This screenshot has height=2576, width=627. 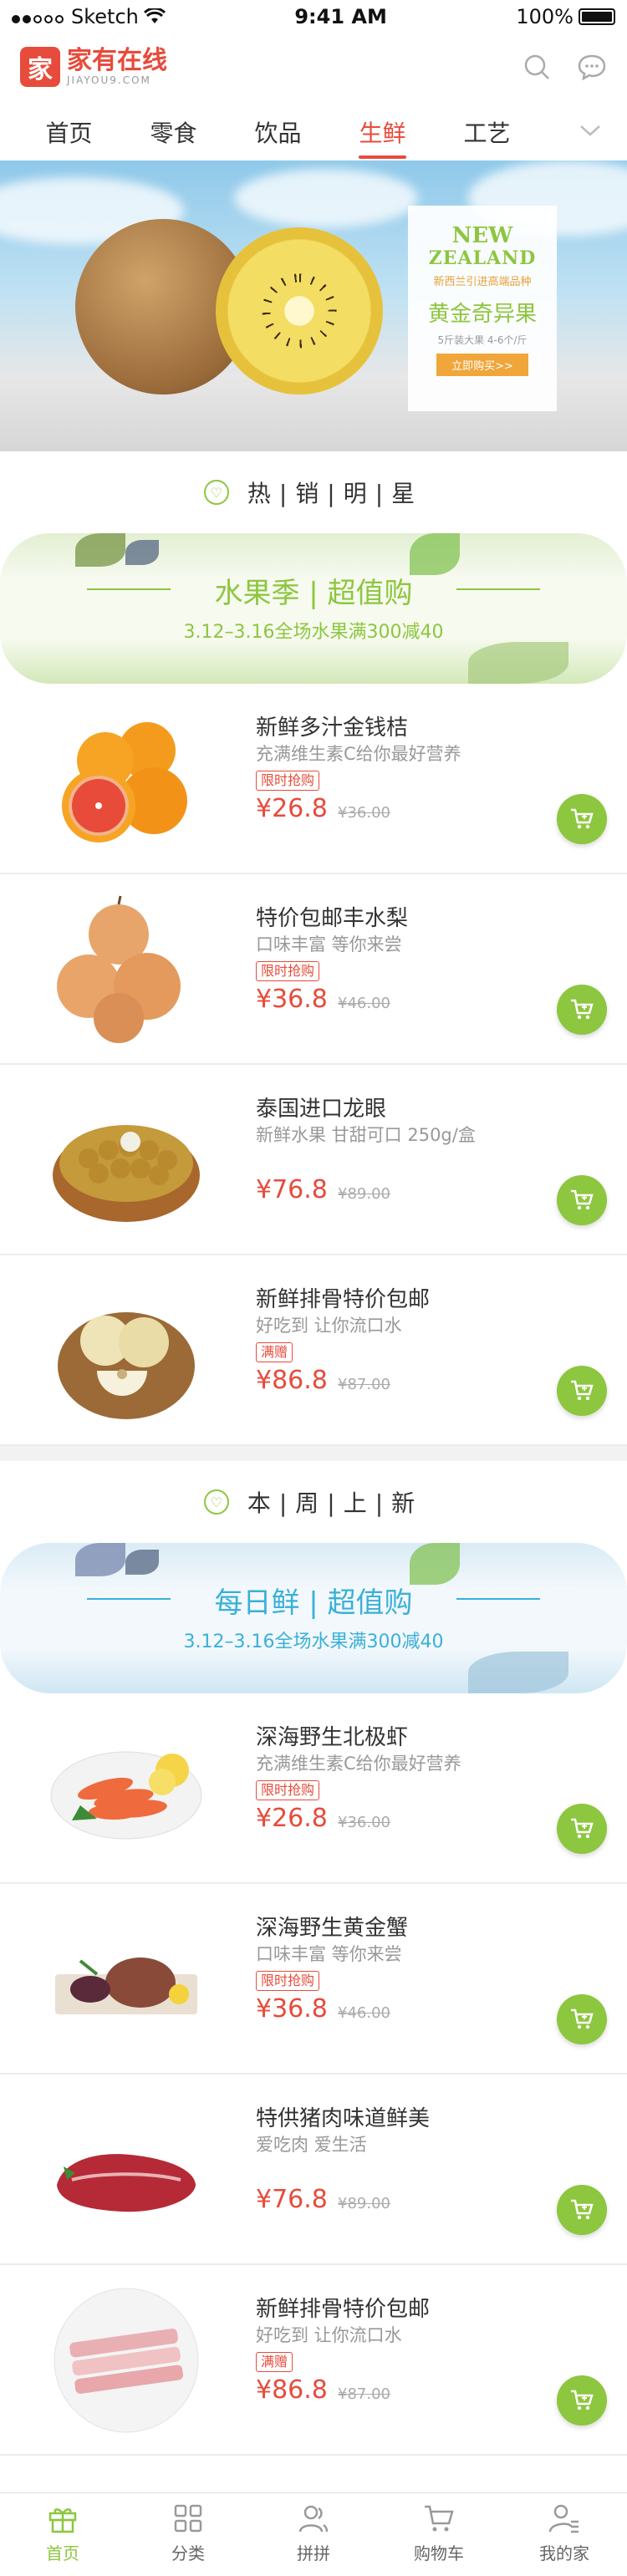 I want to click on battery-icon, so click(x=597, y=16).